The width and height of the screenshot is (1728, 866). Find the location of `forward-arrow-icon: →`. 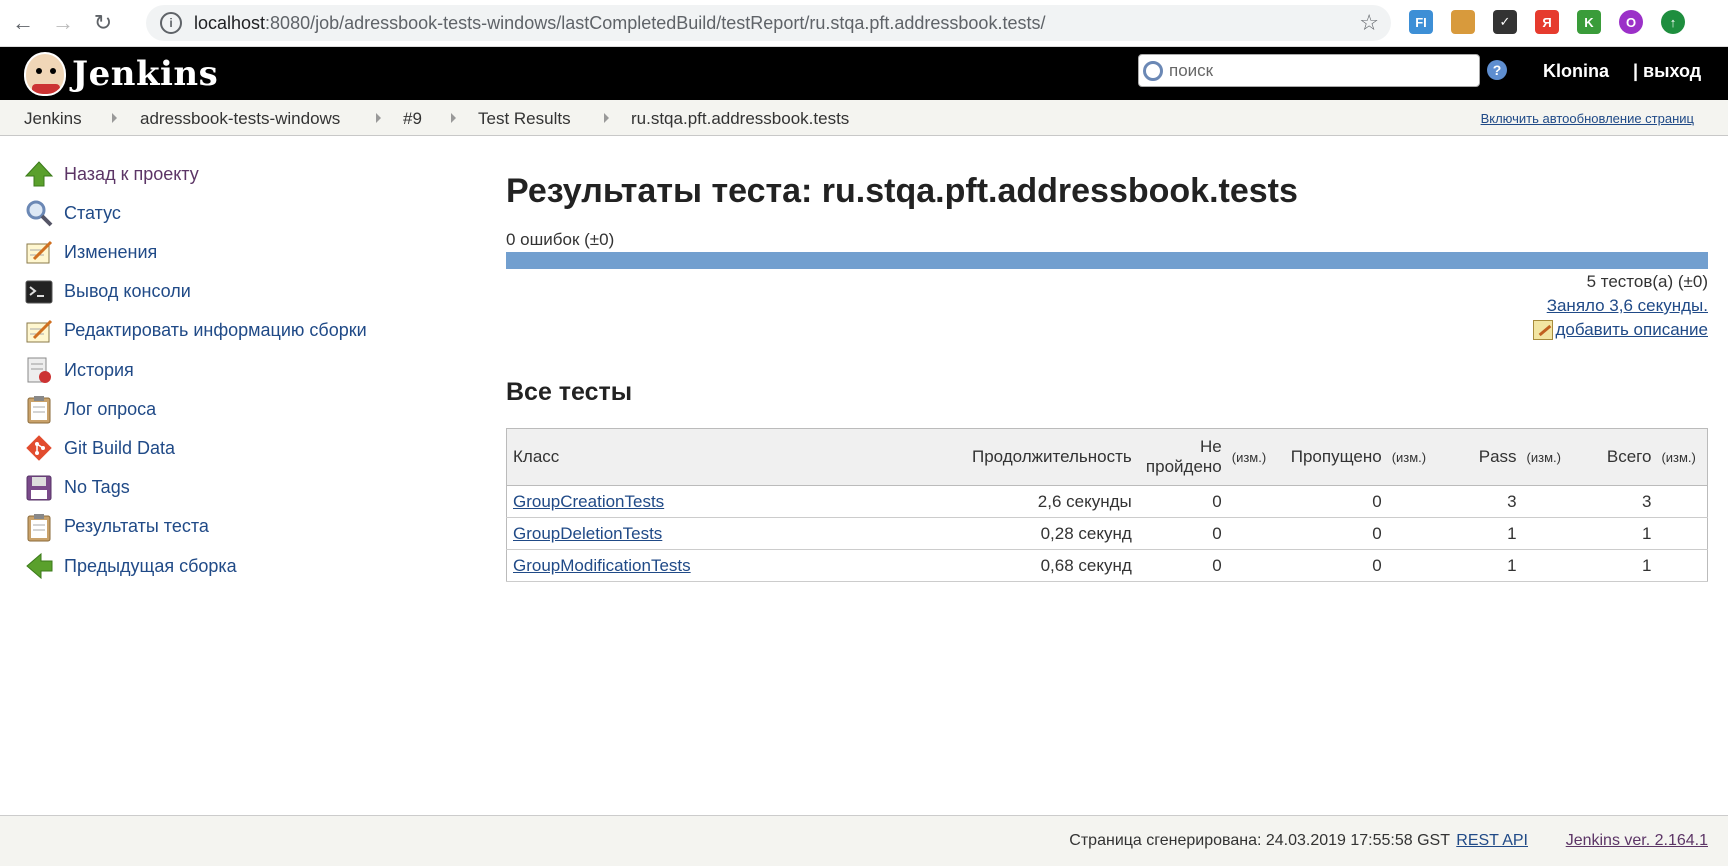

forward-arrow-icon: → is located at coordinates (63, 23).